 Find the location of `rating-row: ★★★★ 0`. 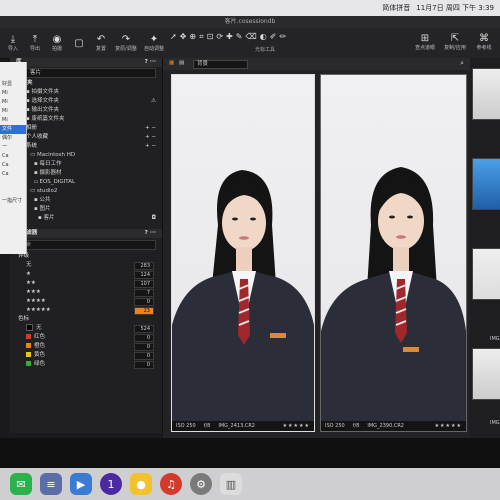

rating-row: ★★★★ 0 is located at coordinates (86, 301).